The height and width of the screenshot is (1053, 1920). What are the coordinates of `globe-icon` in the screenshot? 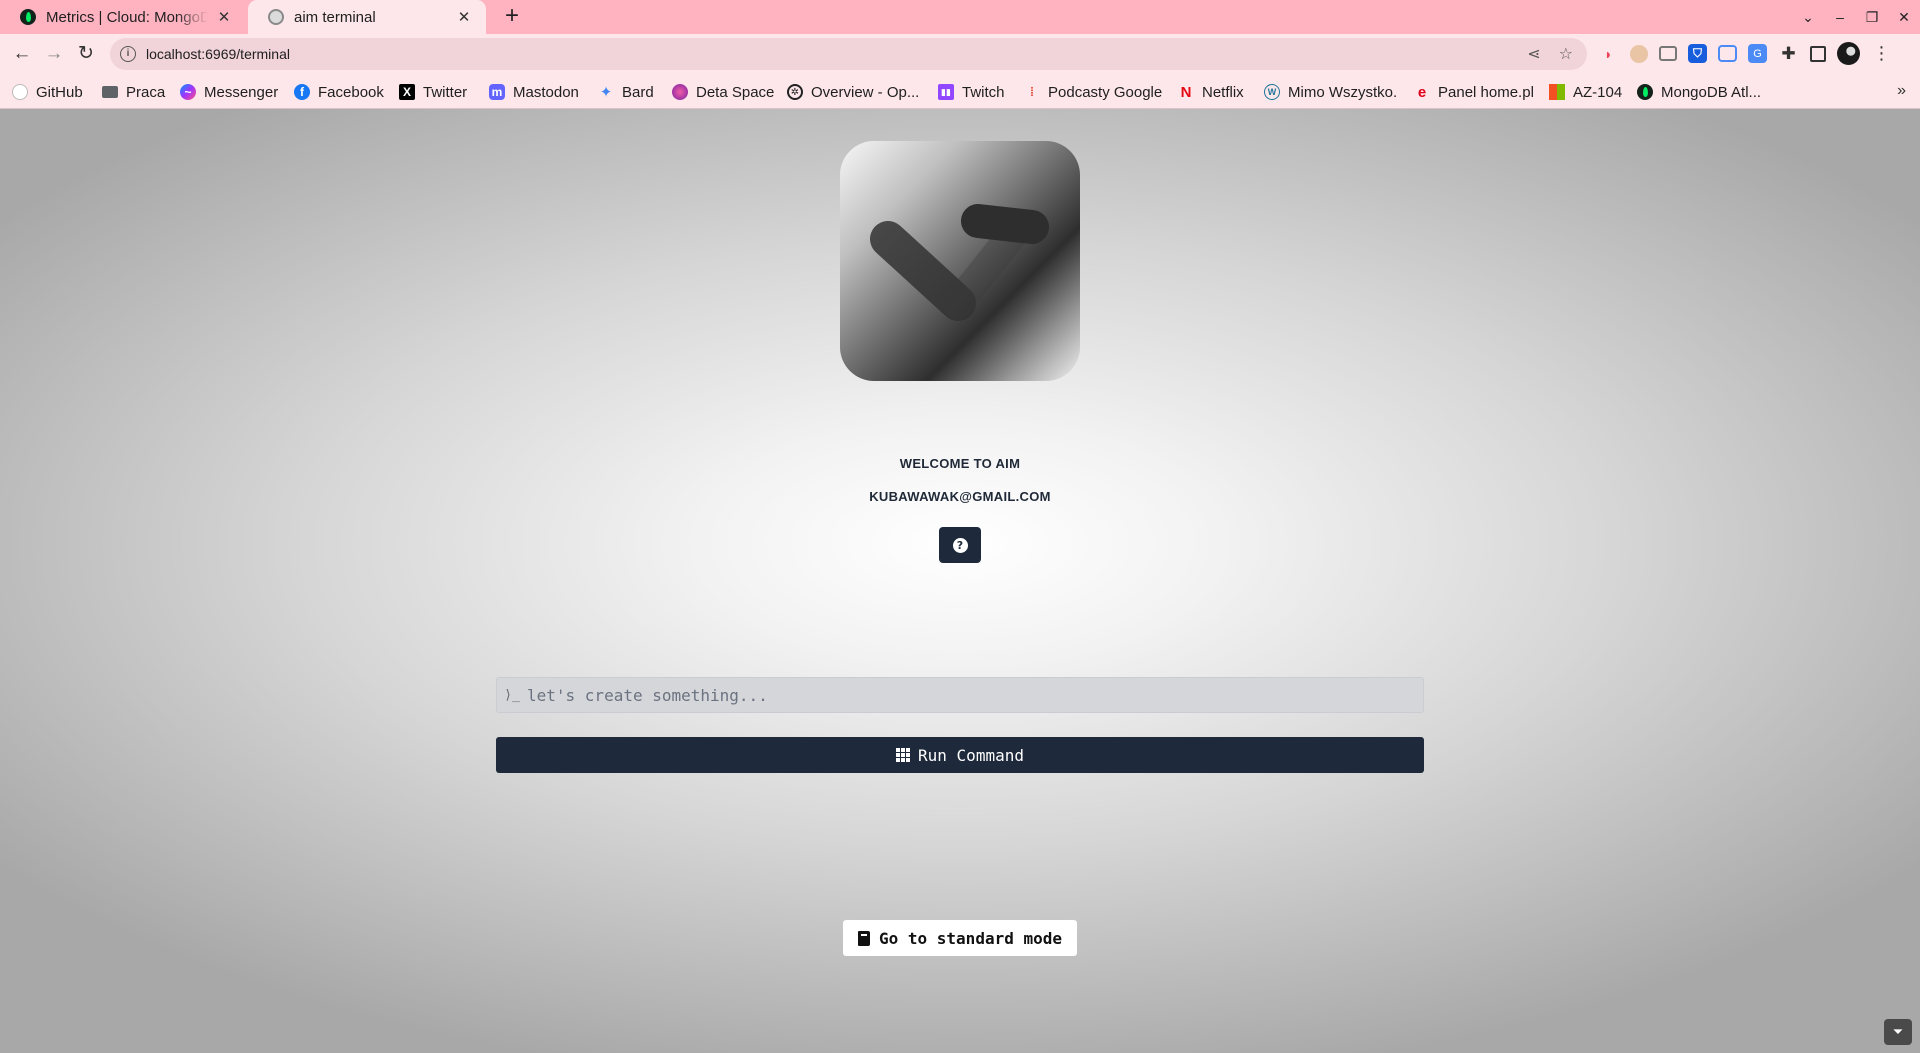 It's located at (276, 17).